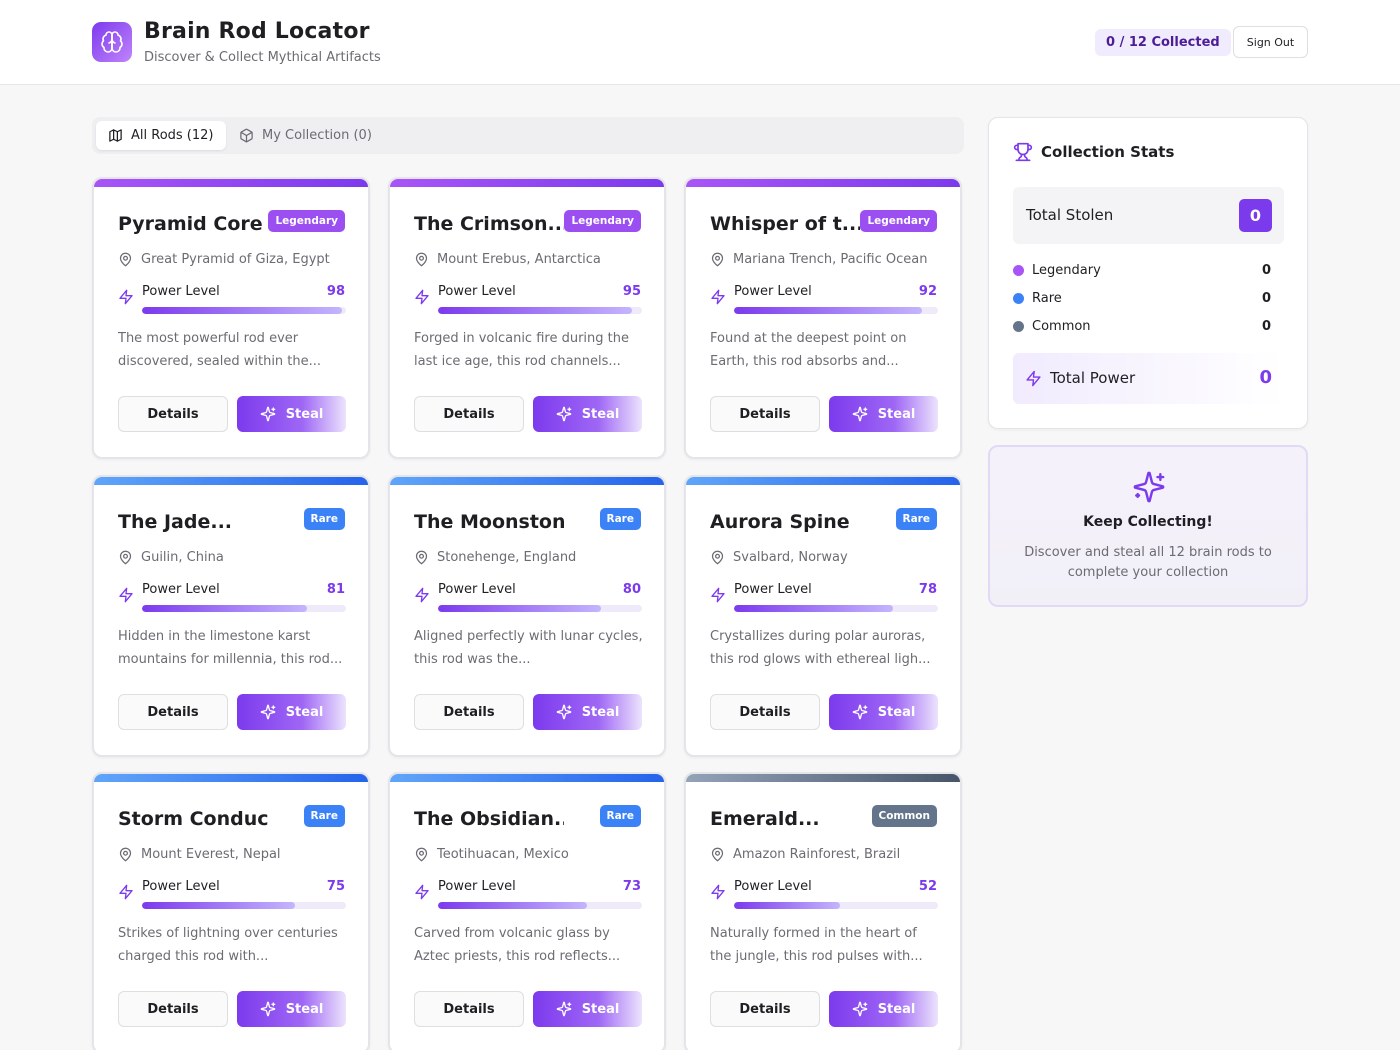 Image resolution: width=1400 pixels, height=1050 pixels. What do you see at coordinates (172, 135) in the screenshot?
I see `tab-all-rods-label: All Rods (12)` at bounding box center [172, 135].